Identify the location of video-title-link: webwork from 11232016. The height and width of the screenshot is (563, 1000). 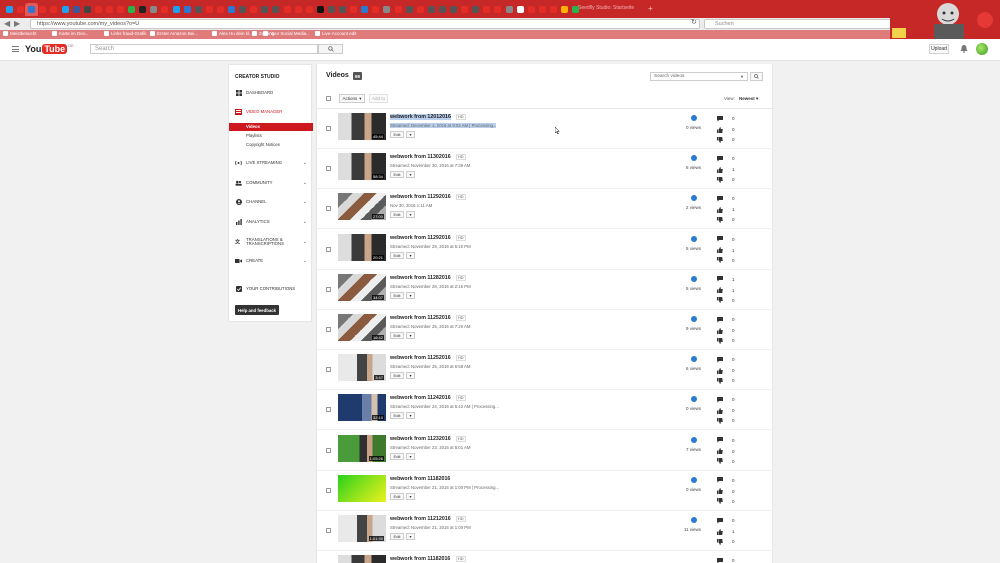
(420, 439).